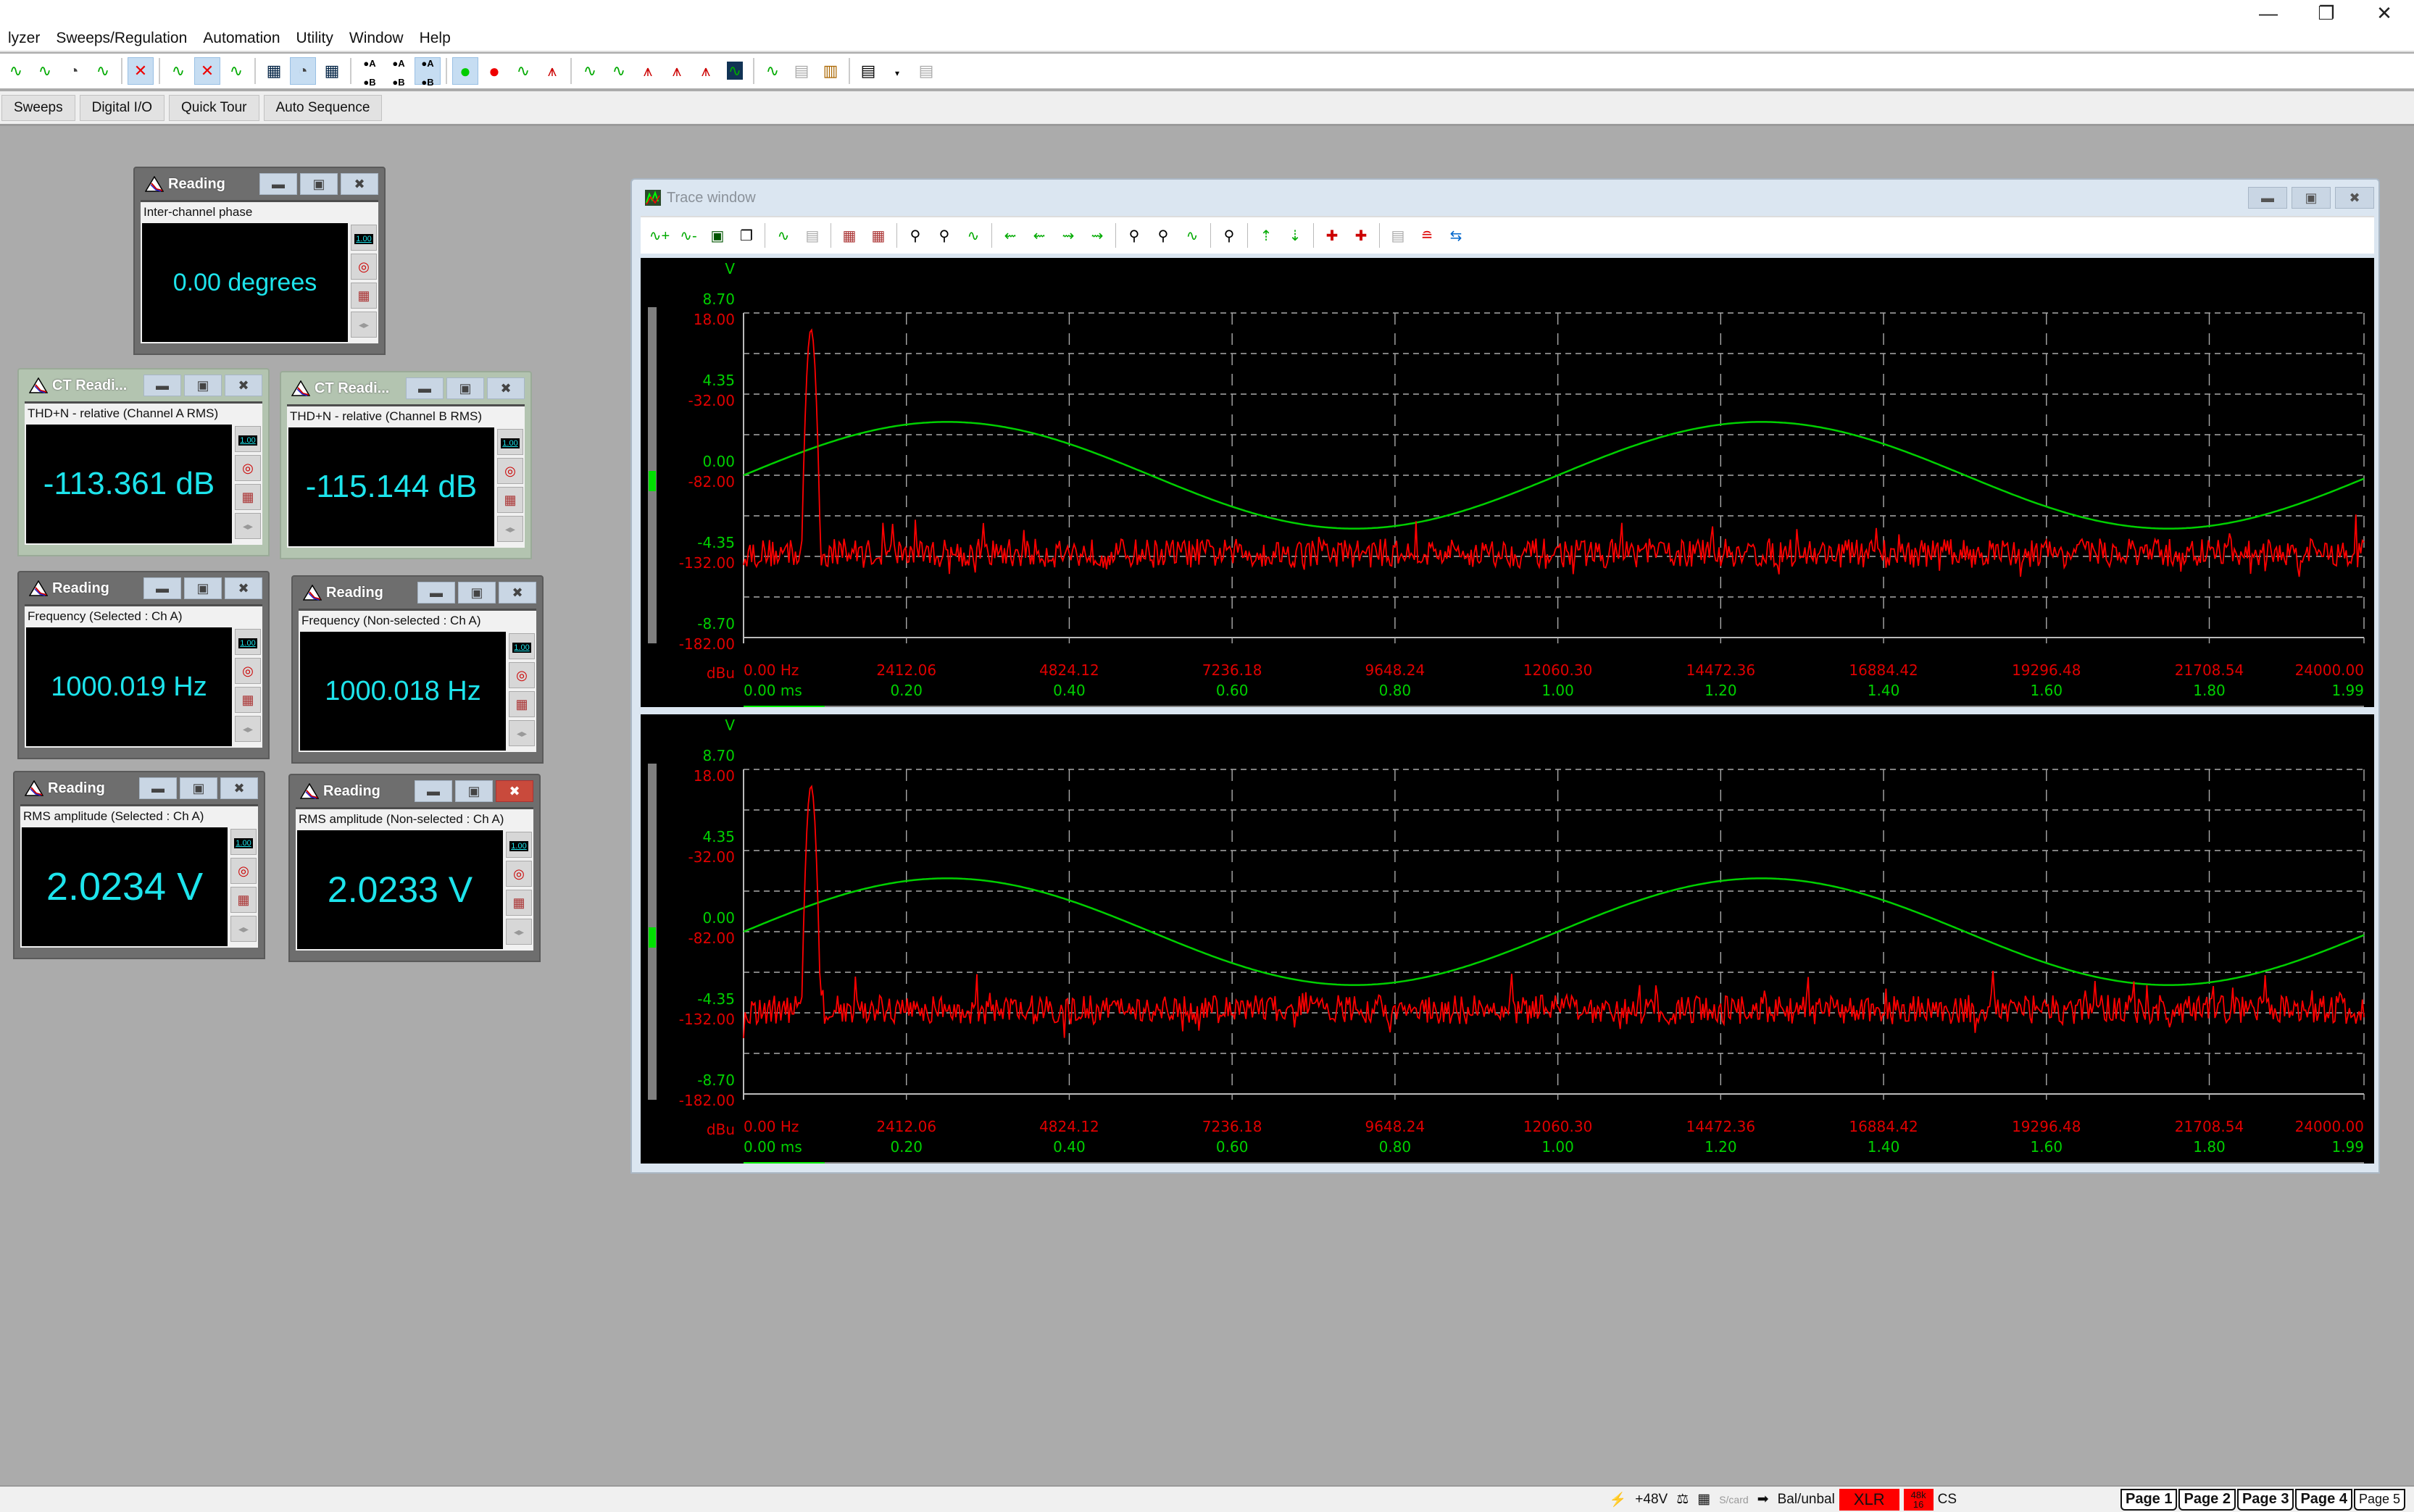  Describe the element at coordinates (1040, 235) in the screenshot. I see `scroll-left-fast-button: ⇜` at that location.